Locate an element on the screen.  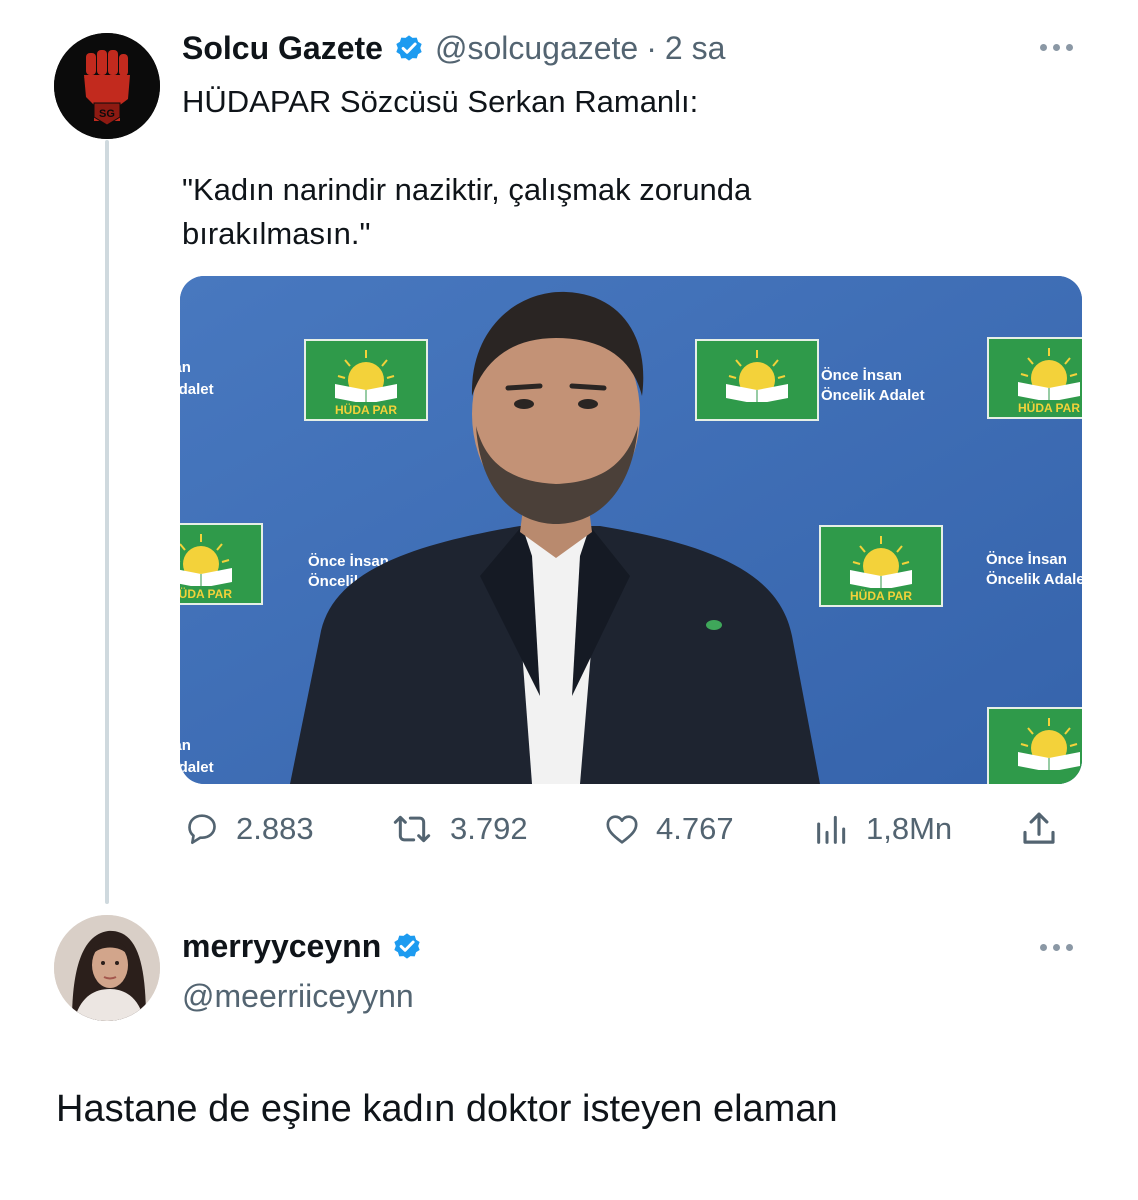
like-count: 4.767 is located at coordinates (695, 828).